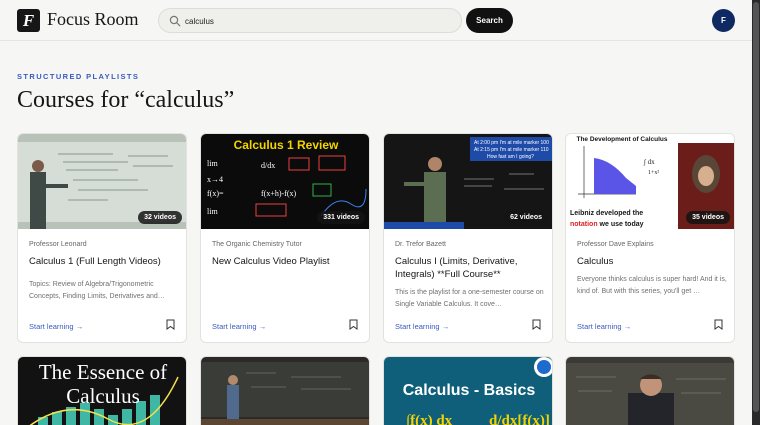 This screenshot has width=760, height=425. I want to click on video-count-badge: 331 videos, so click(341, 217).